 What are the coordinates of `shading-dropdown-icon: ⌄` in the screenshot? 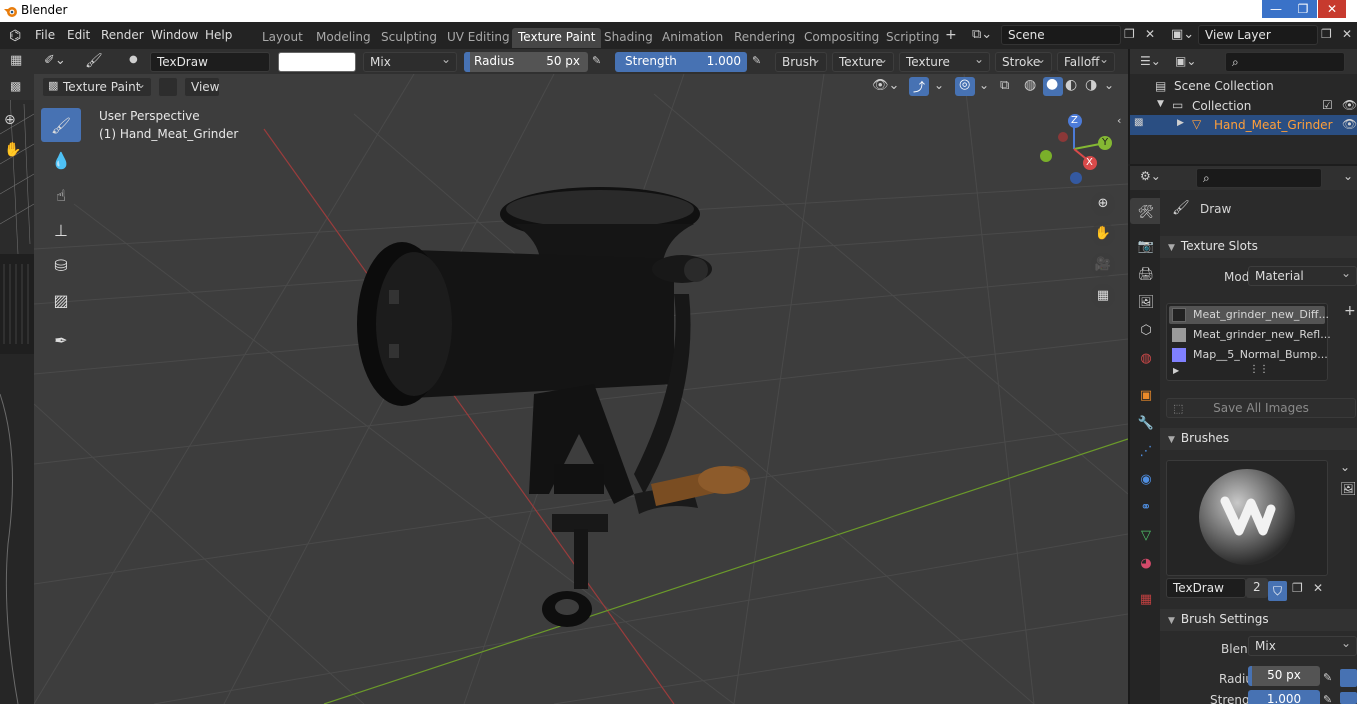 It's located at (1109, 85).